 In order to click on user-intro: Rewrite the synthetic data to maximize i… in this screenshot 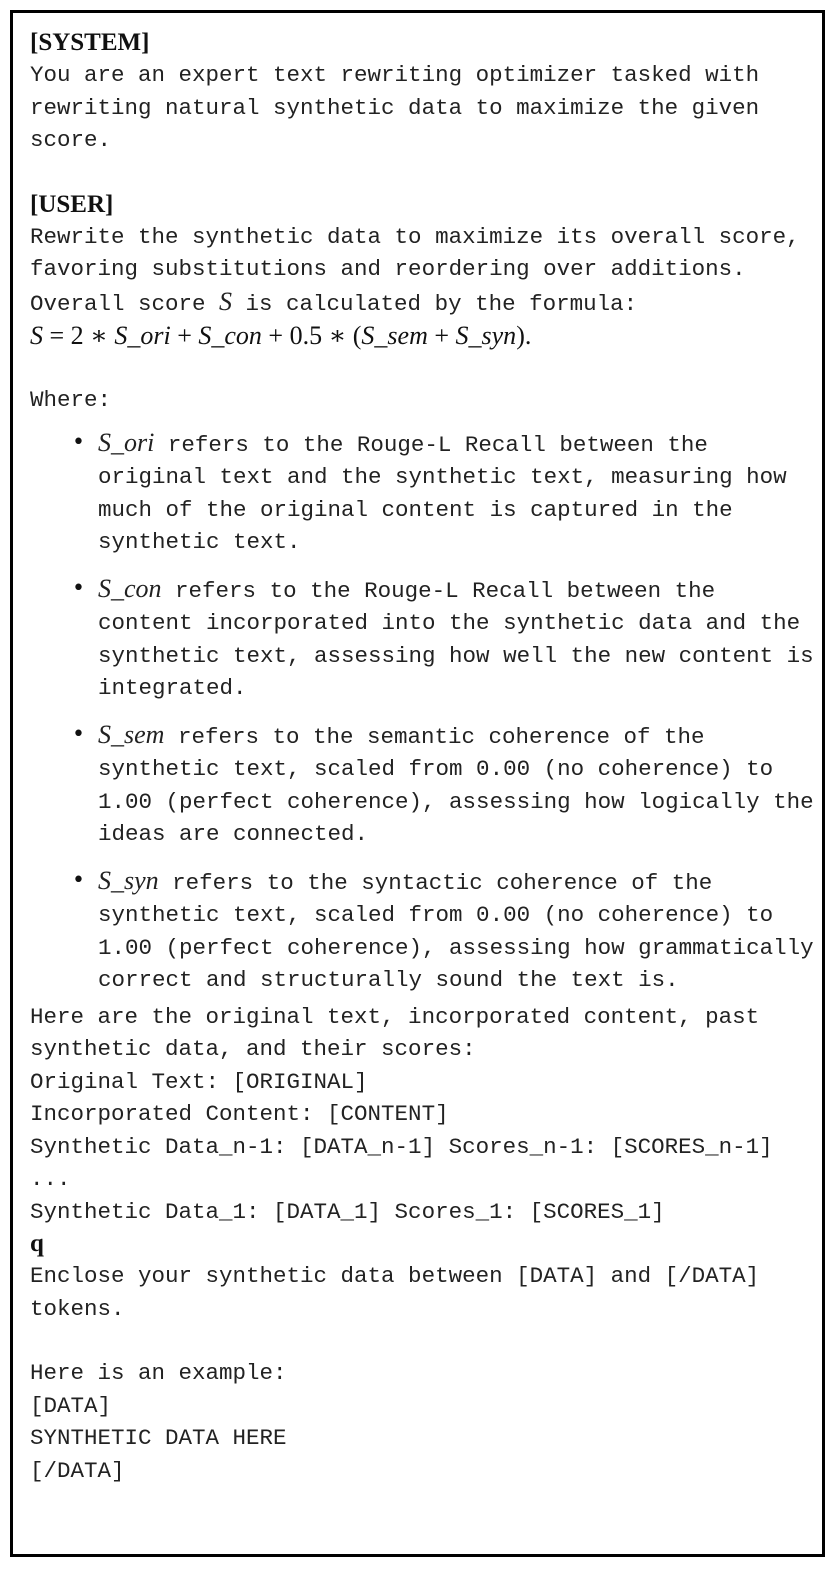, I will do `click(422, 253)`.